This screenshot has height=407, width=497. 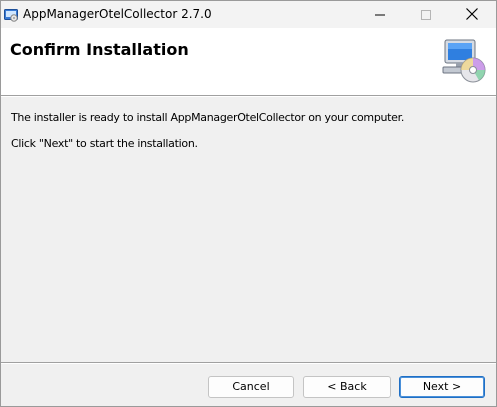 I want to click on minimize-button, so click(x=380, y=14).